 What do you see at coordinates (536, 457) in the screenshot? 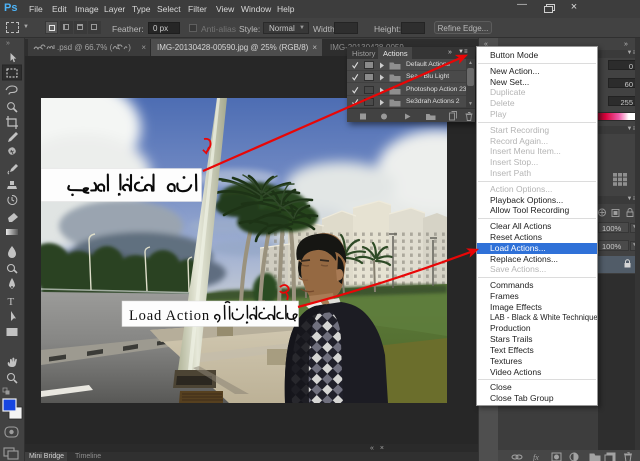
I see `svg-text: fx` at bounding box center [536, 457].